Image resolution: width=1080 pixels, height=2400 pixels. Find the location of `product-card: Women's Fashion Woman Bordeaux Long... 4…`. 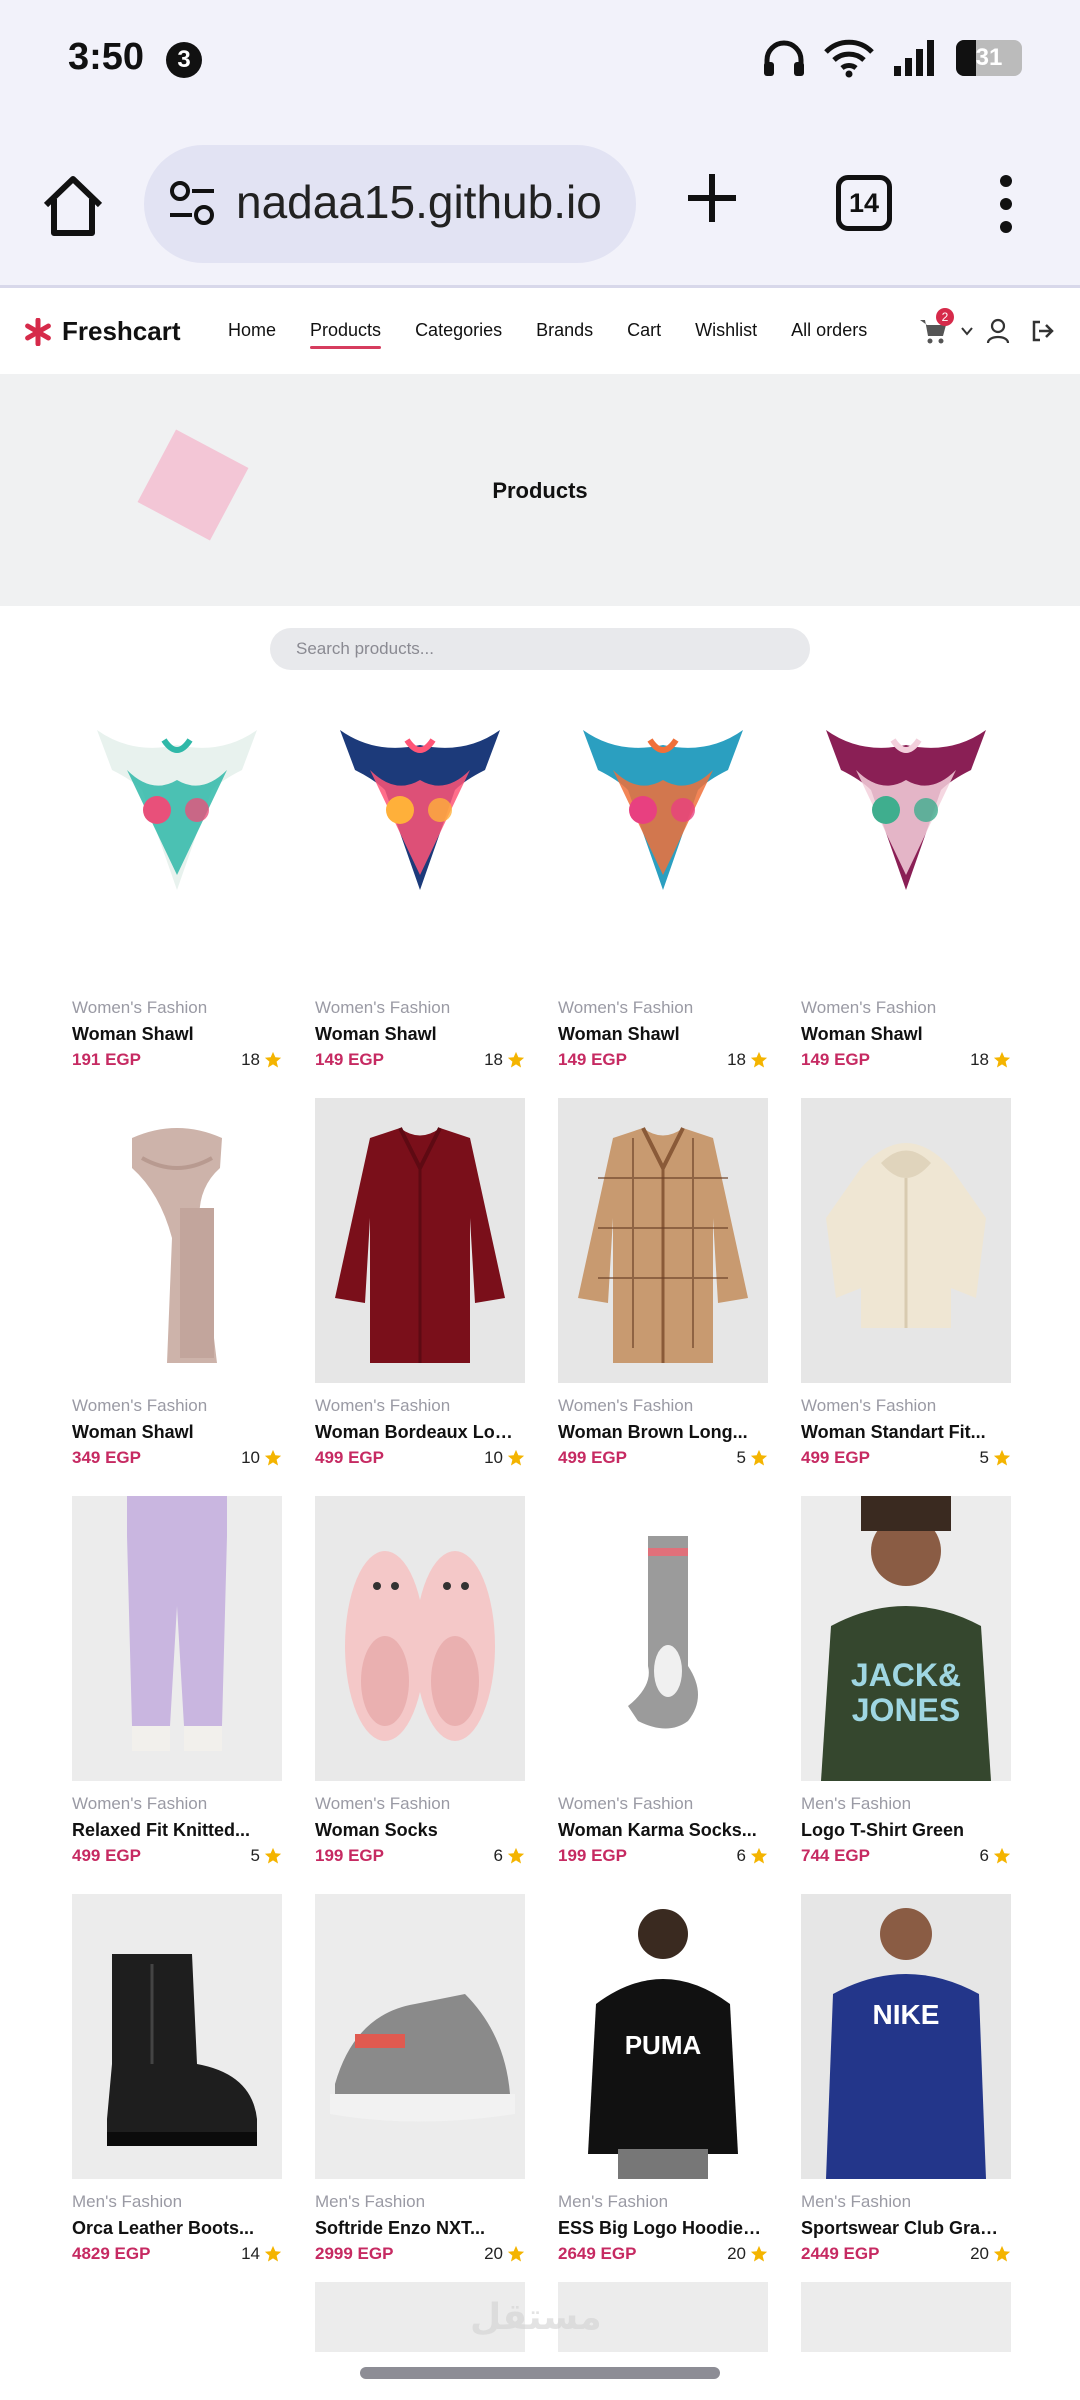

product-card: Women's Fashion Woman Bordeaux Long... 4… is located at coordinates (420, 1282).